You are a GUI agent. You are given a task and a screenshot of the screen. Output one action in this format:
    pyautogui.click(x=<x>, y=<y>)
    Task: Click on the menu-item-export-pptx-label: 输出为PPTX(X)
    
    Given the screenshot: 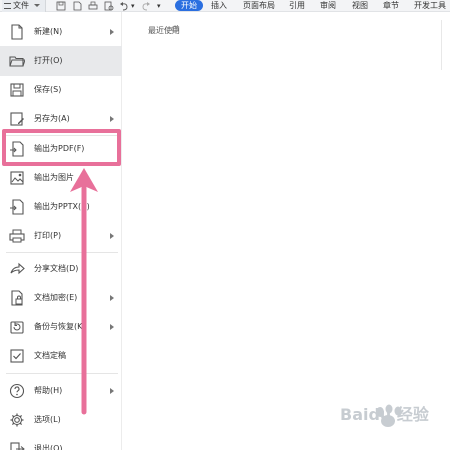 What is the action you would take?
    pyautogui.click(x=62, y=206)
    